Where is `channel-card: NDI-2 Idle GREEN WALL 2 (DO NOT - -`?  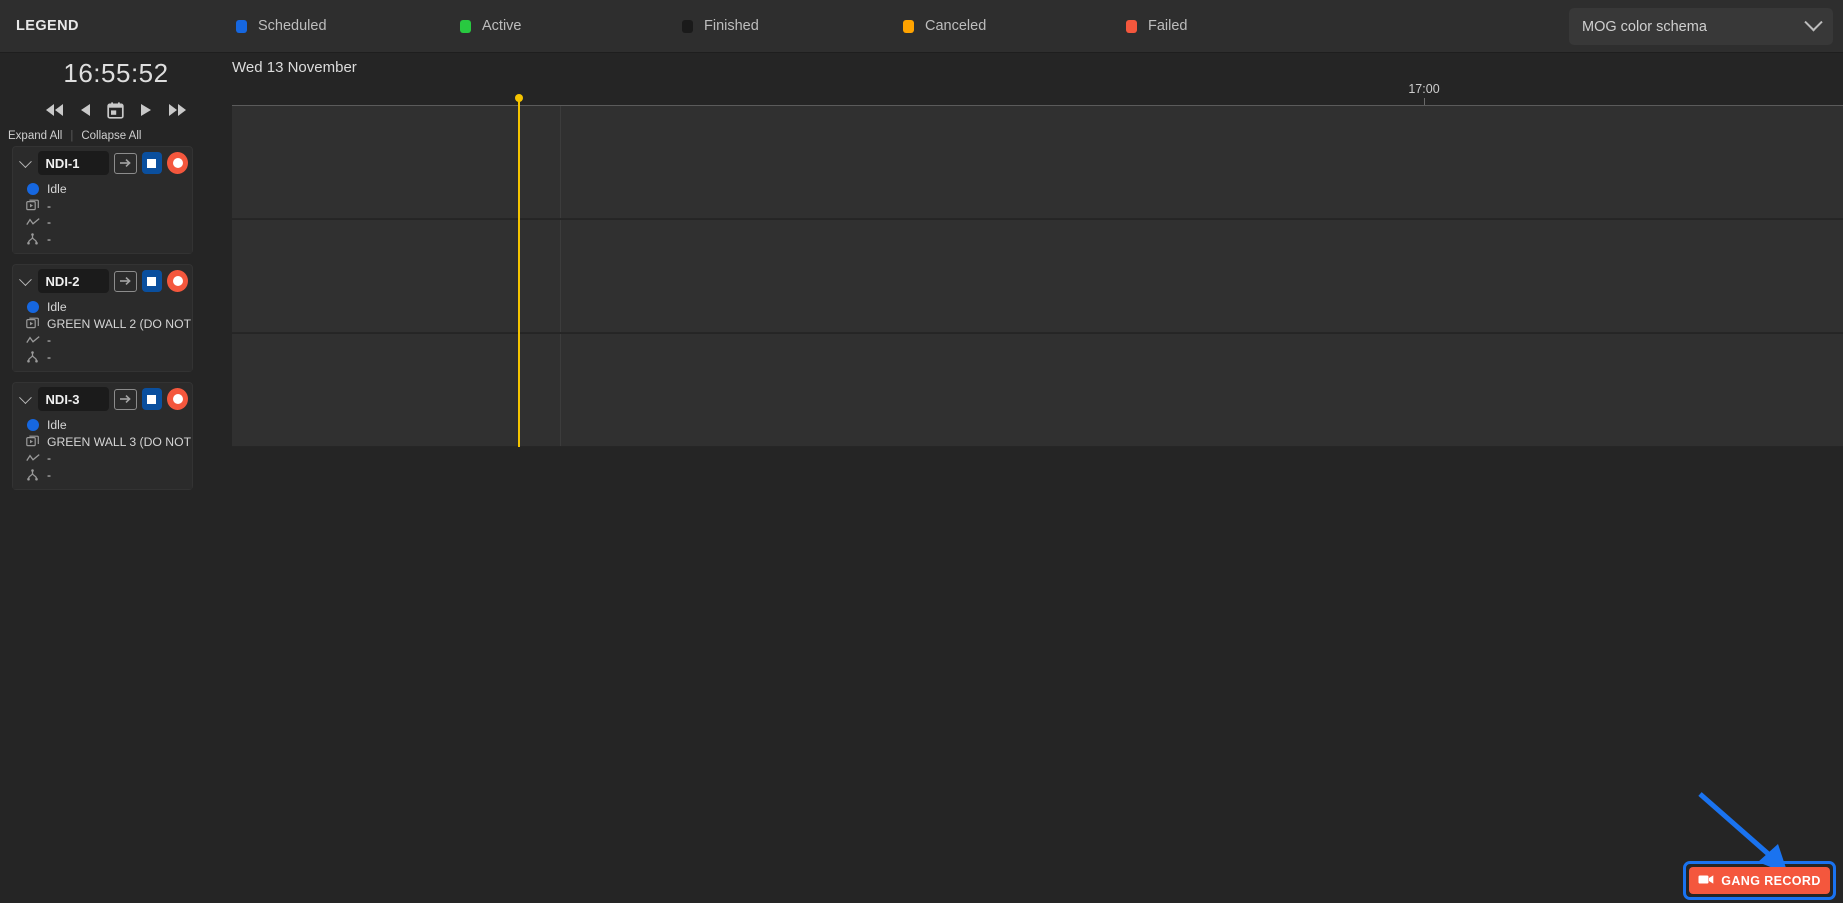 channel-card: NDI-2 Idle GREEN WALL 2 (DO NOT - - is located at coordinates (102, 318).